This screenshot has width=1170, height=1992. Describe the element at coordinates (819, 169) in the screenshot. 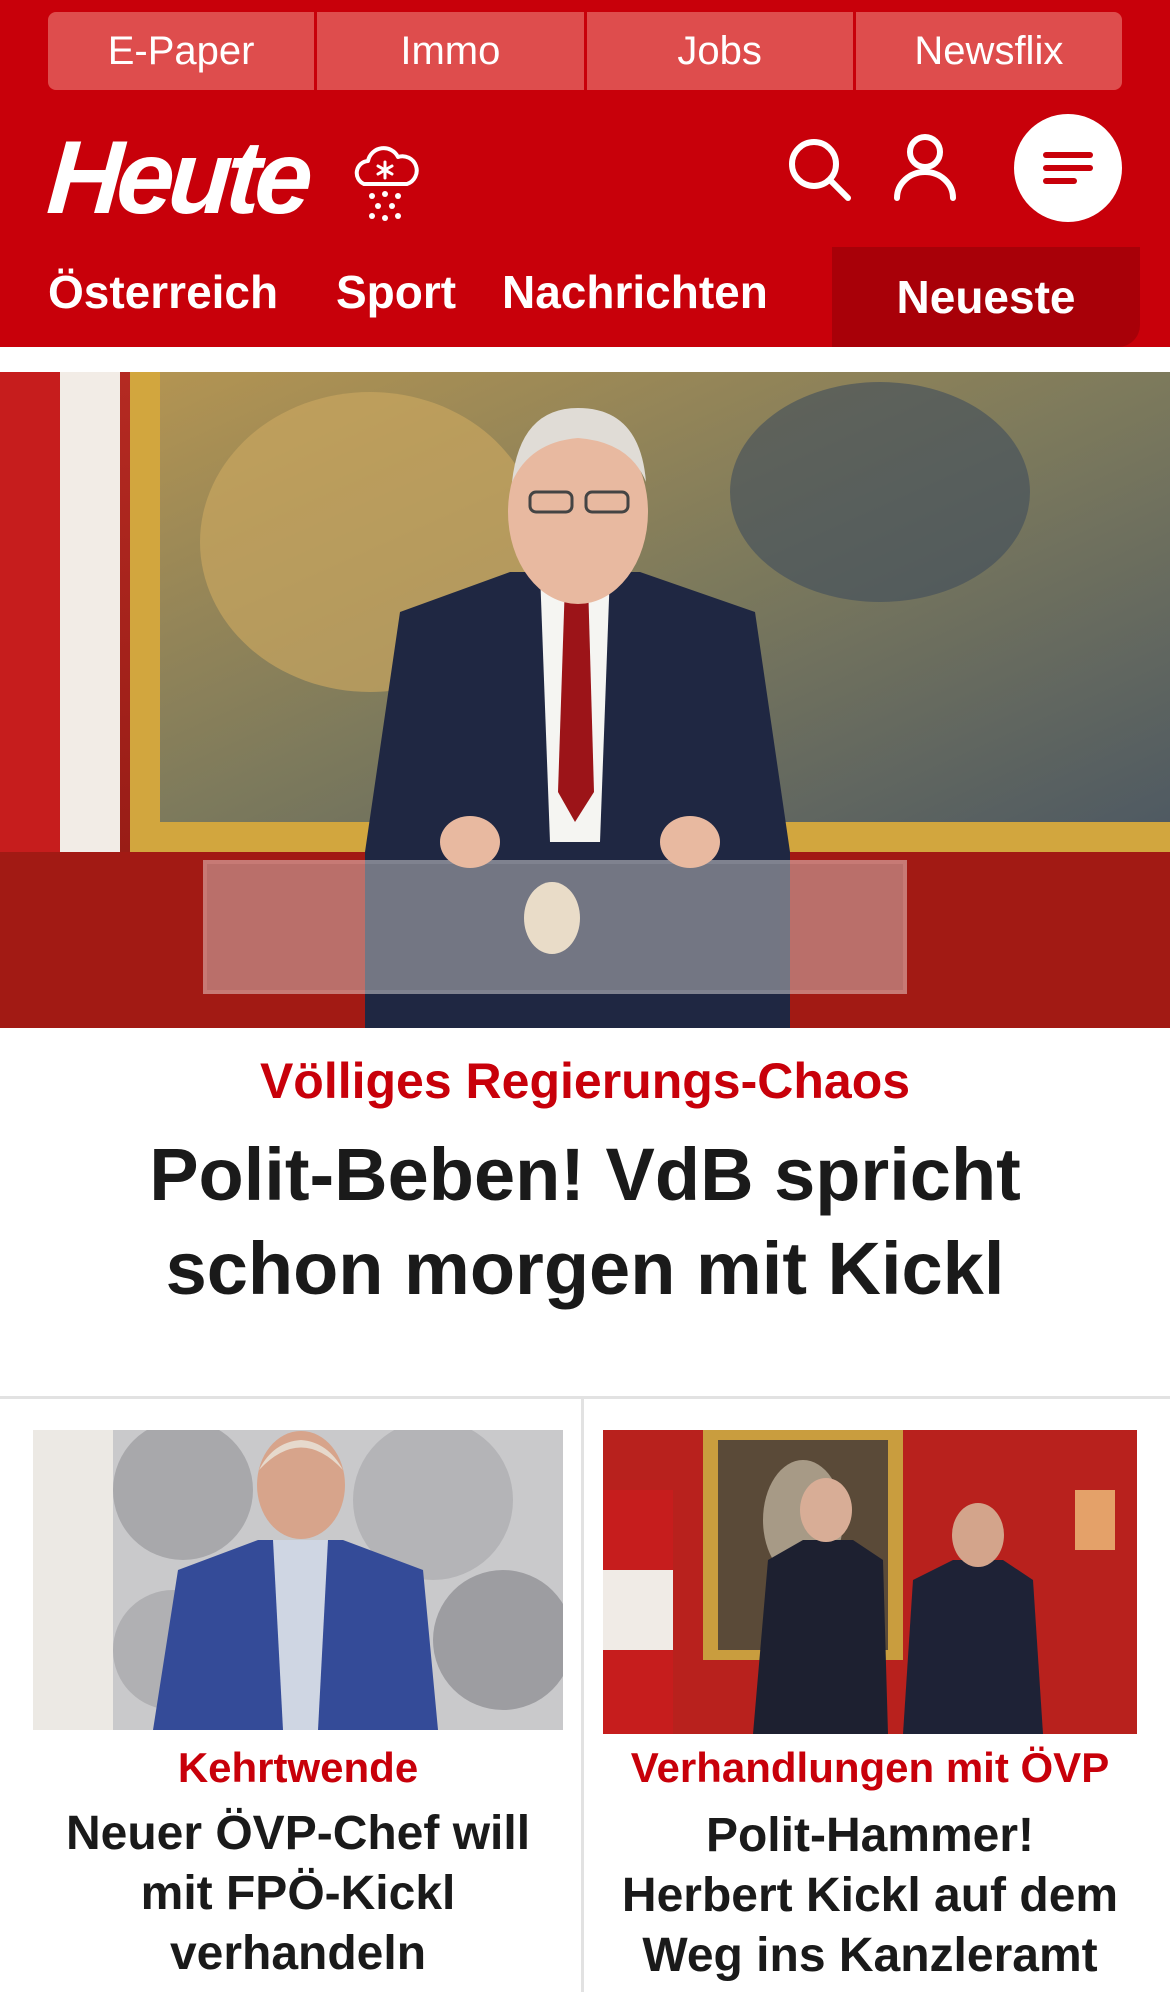

I see `search-icon` at that location.